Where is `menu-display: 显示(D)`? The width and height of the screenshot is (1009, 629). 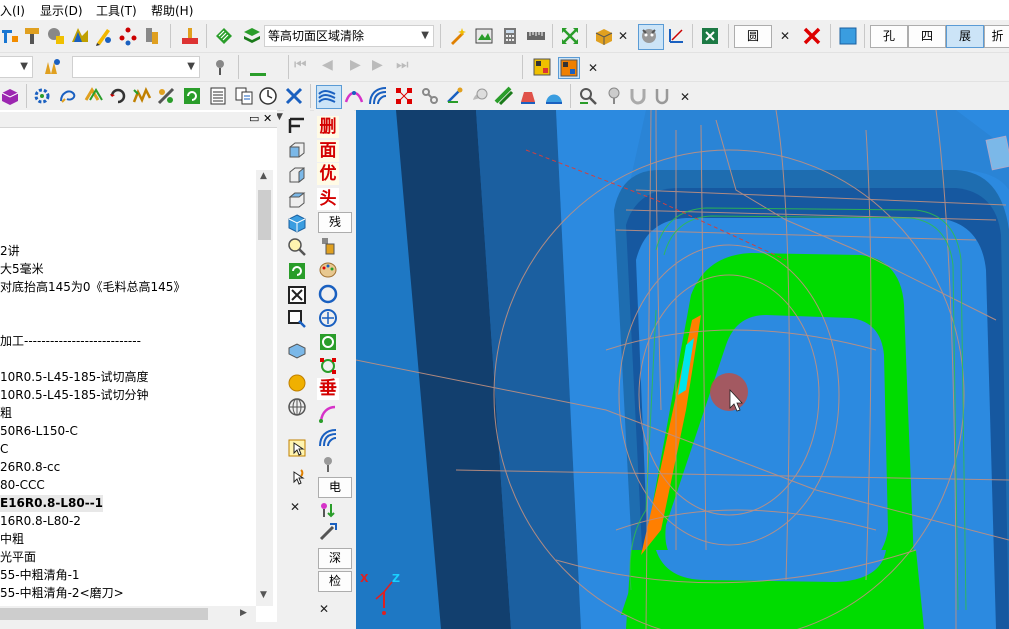
menu-display: 显示(D) is located at coordinates (61, 10).